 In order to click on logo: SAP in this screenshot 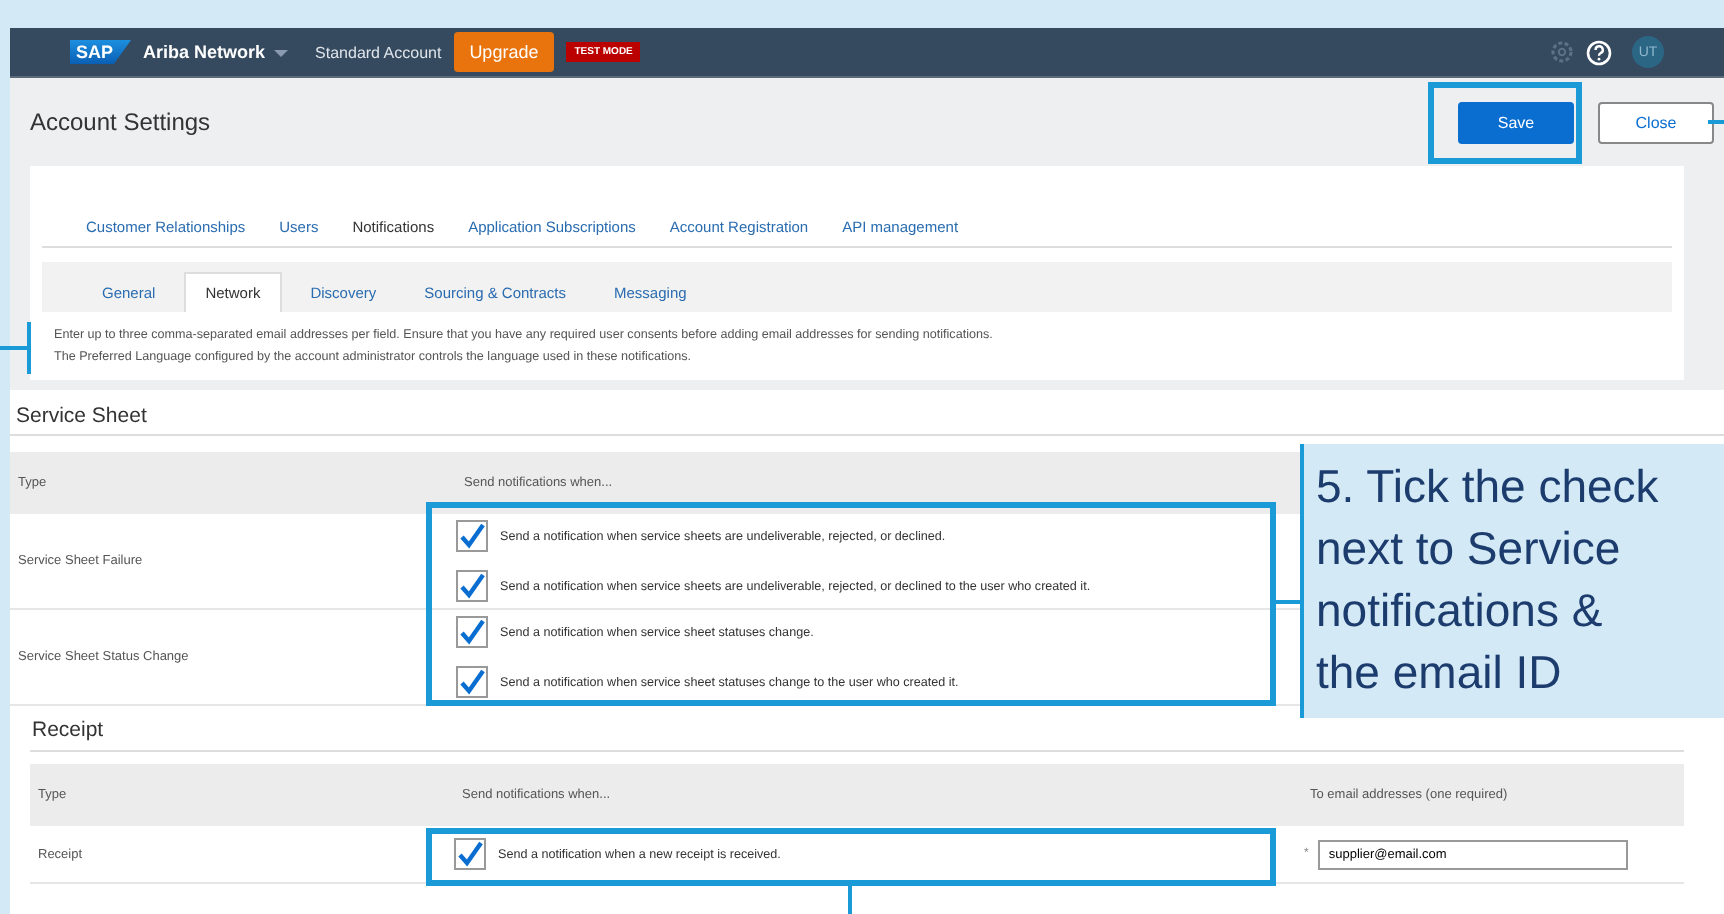, I will do `click(101, 52)`.